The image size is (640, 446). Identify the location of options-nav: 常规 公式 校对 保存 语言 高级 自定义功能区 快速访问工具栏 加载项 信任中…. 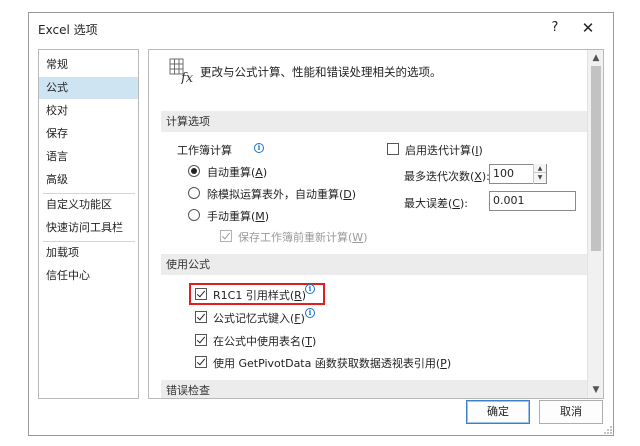
(88, 224).